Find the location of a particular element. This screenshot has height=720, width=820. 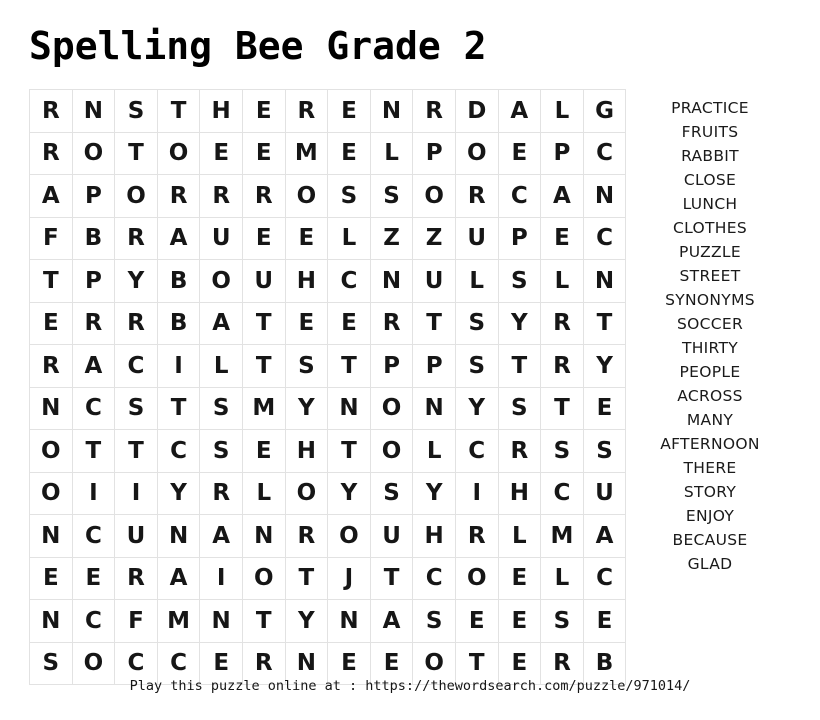

word-list-item: AFTERNOON is located at coordinates (710, 444).